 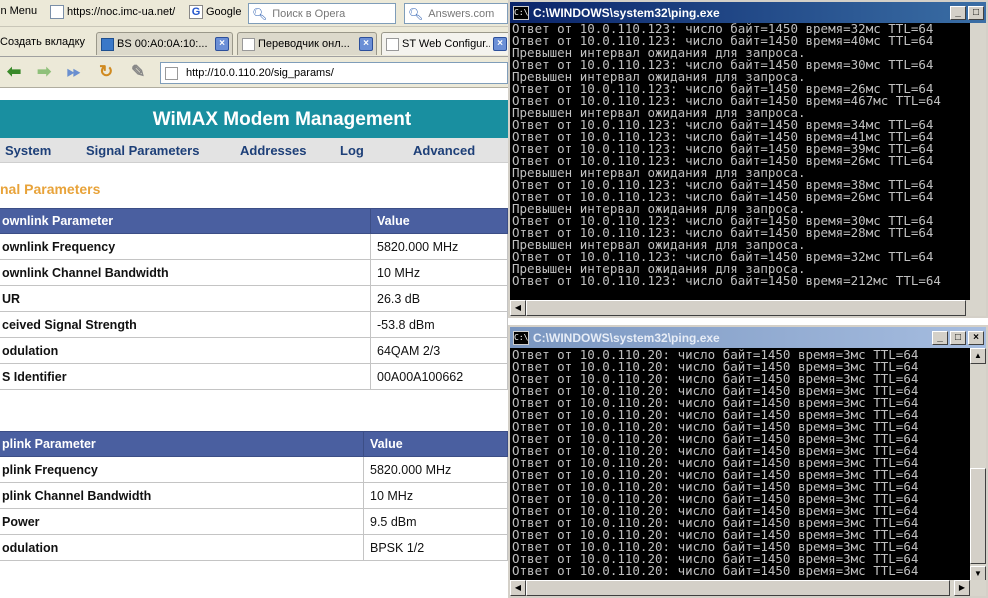 What do you see at coordinates (260, 13) in the screenshot?
I see `search-icon: 🔍︎` at bounding box center [260, 13].